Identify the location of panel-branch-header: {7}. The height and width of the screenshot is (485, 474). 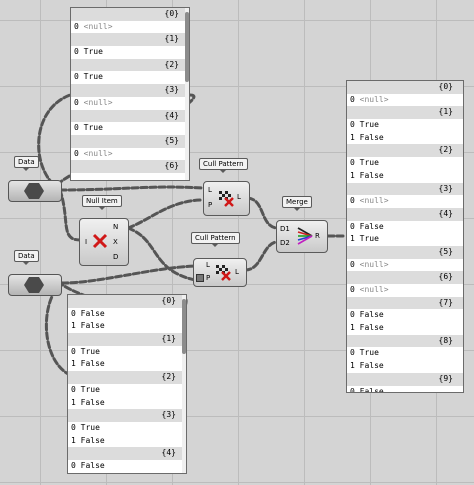
(405, 303).